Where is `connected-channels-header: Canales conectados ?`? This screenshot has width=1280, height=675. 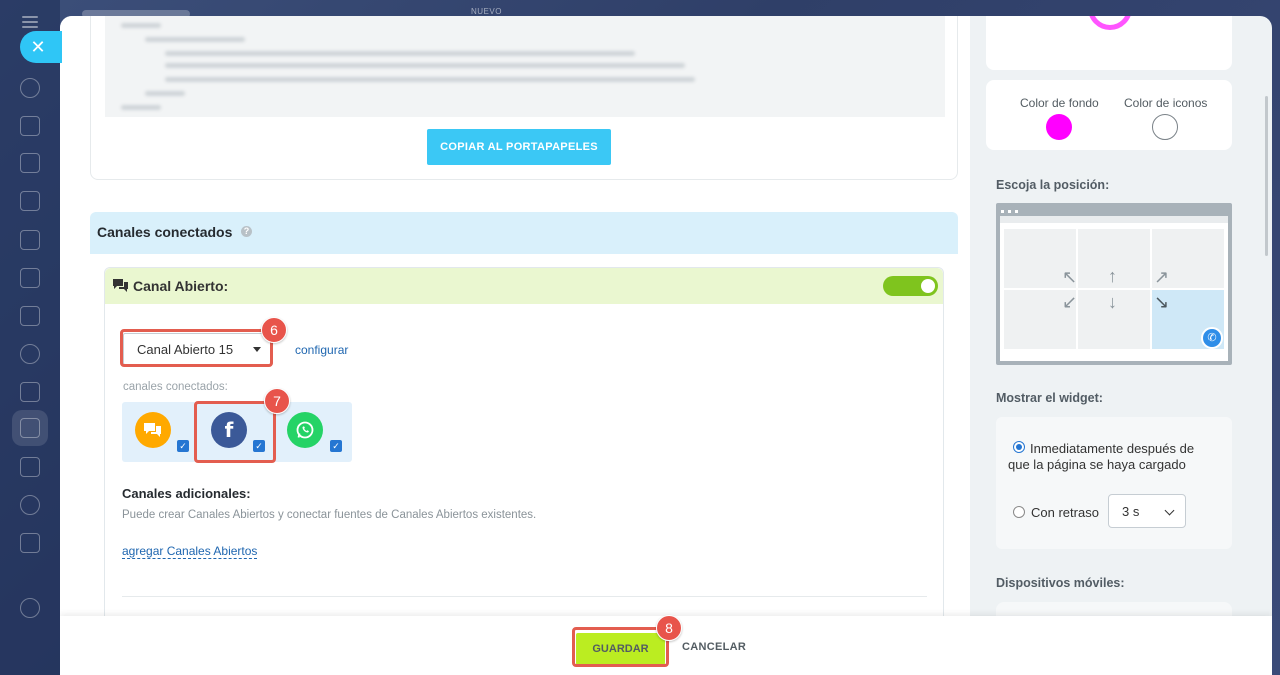 connected-channels-header: Canales conectados ? is located at coordinates (524, 233).